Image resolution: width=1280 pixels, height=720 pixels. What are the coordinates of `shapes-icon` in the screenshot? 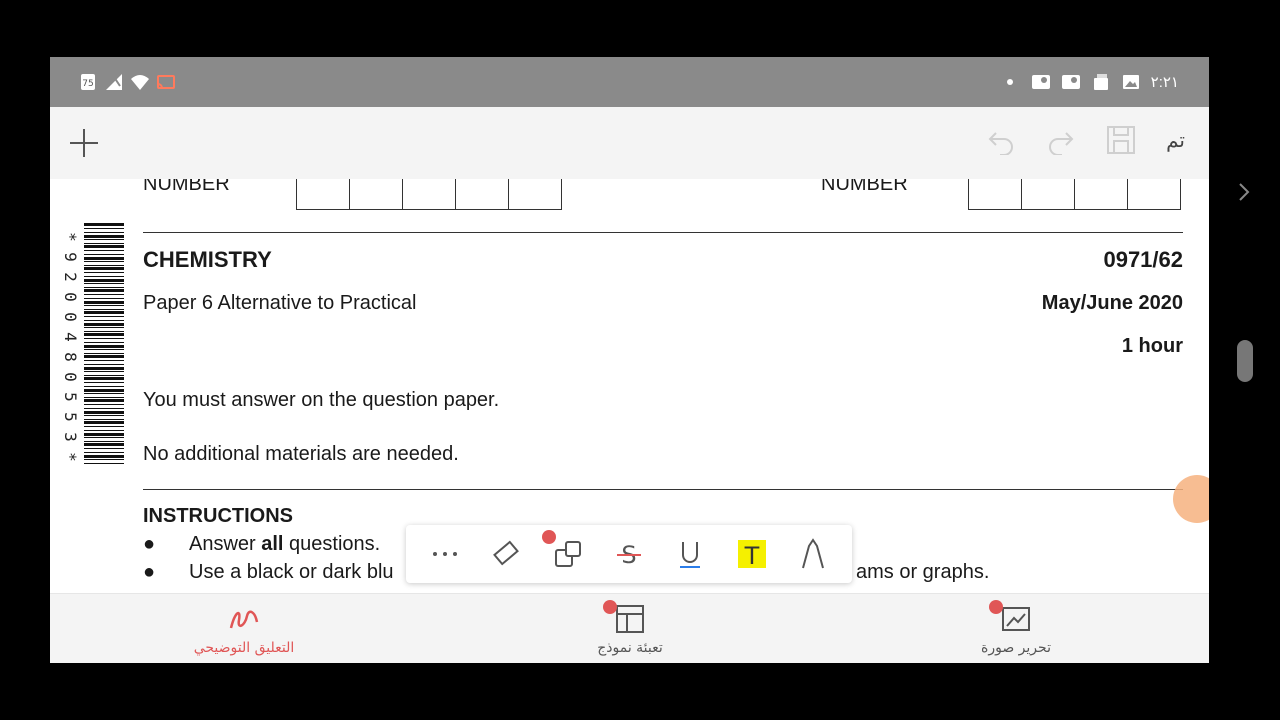 It's located at (567, 554).